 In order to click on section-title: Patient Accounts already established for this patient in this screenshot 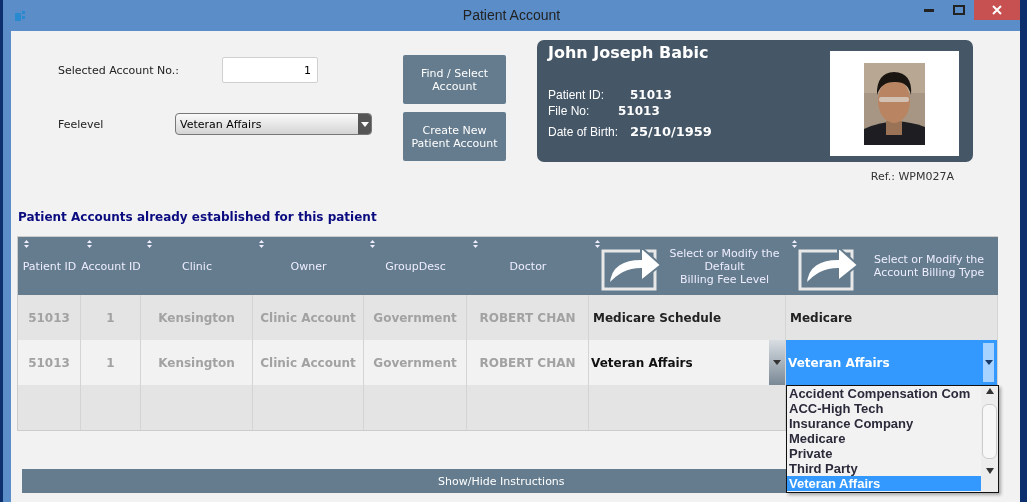, I will do `click(197, 217)`.